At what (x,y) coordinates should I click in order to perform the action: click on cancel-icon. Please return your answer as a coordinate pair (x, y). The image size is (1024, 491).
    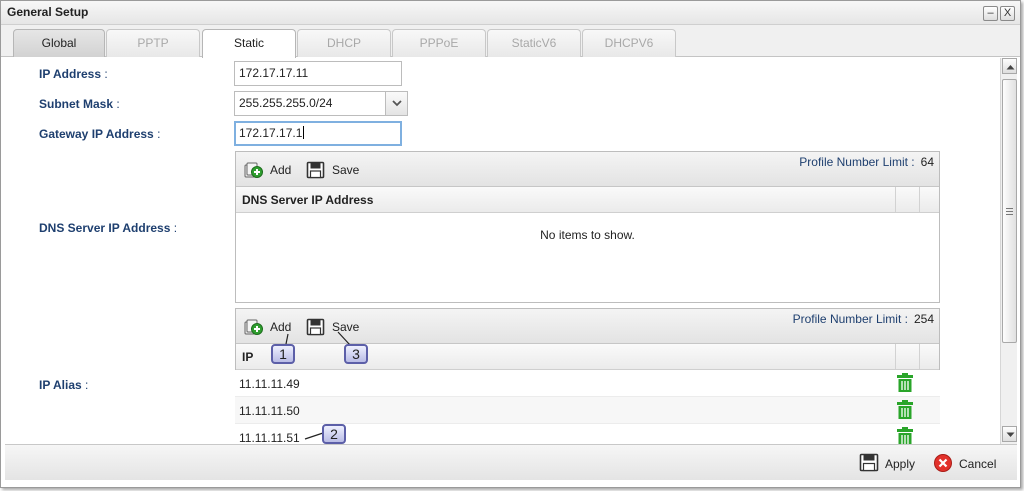
    Looking at the image, I should click on (943, 466).